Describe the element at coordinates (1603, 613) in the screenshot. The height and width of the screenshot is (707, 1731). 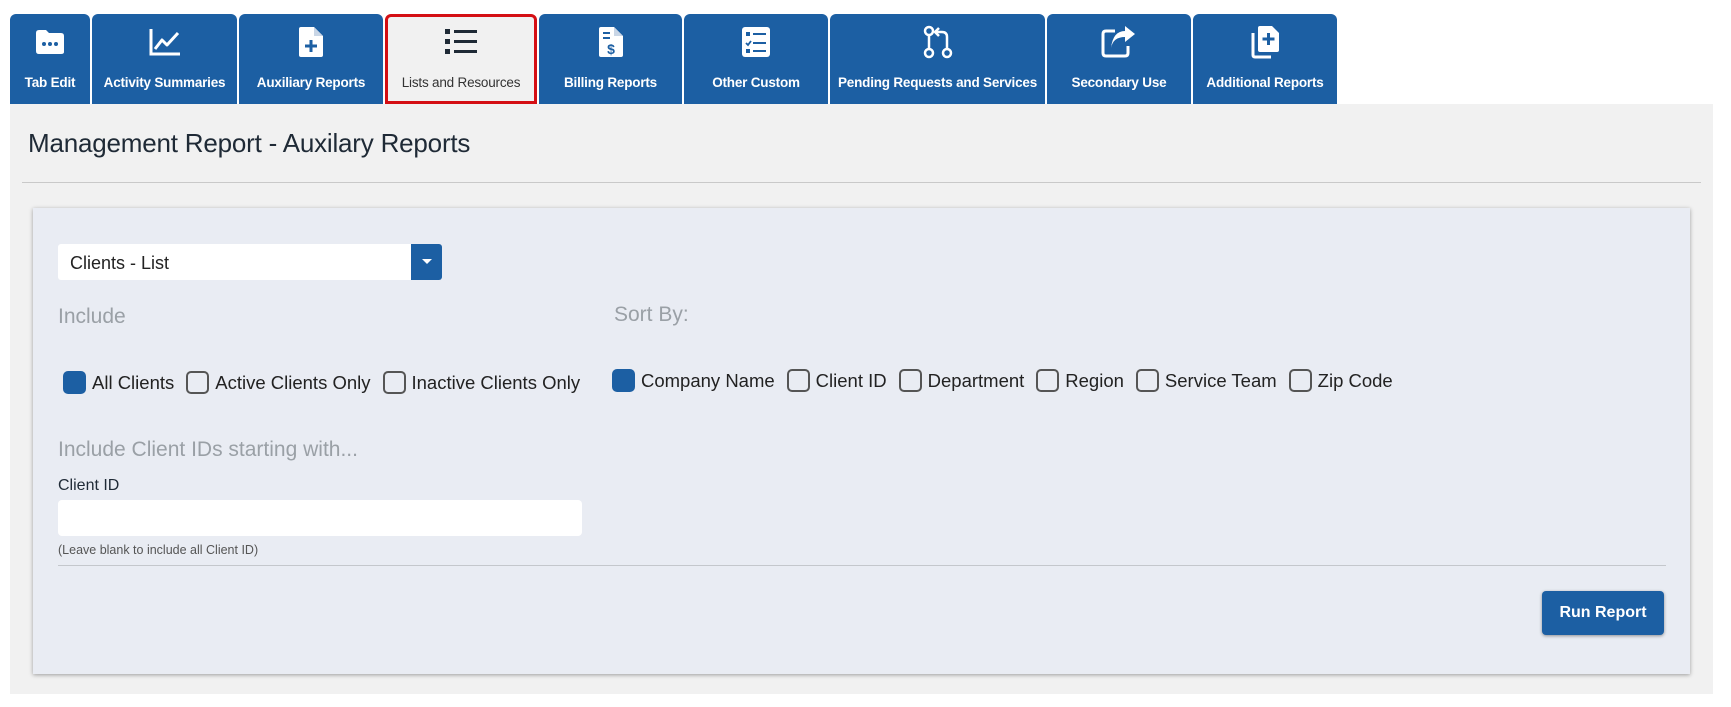
I see `run-report-button: Run Report` at that location.